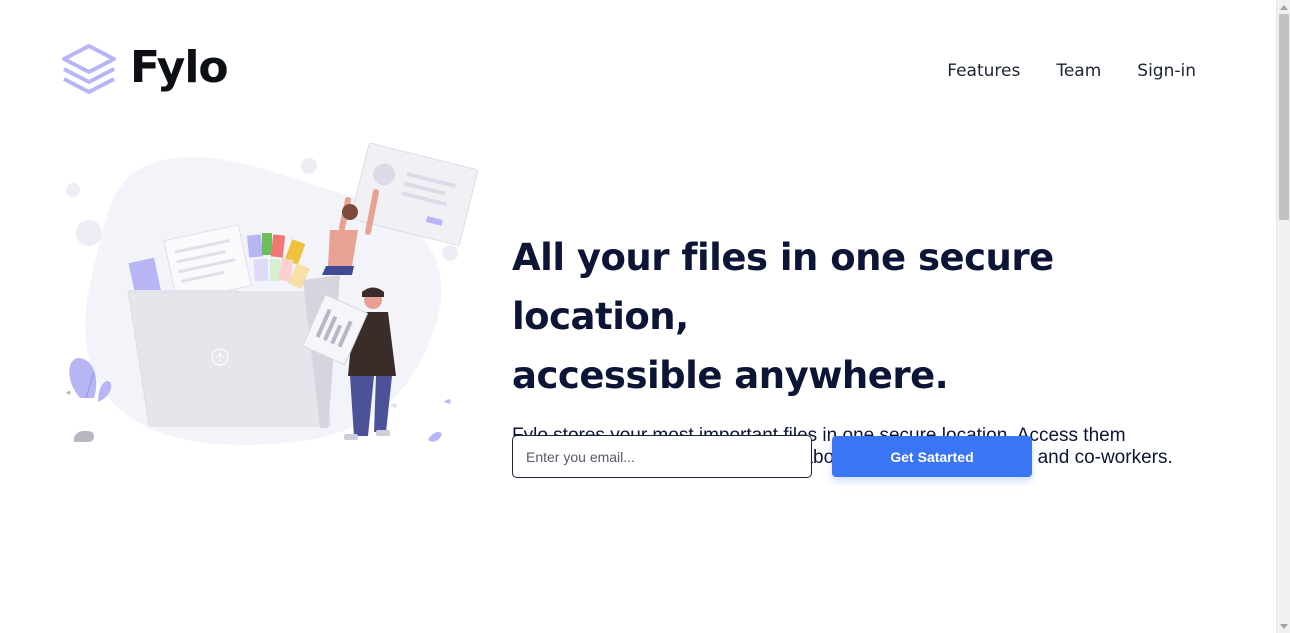 This screenshot has width=1290, height=633. What do you see at coordinates (1284, 117) in the screenshot?
I see `scrollbar-thumb` at bounding box center [1284, 117].